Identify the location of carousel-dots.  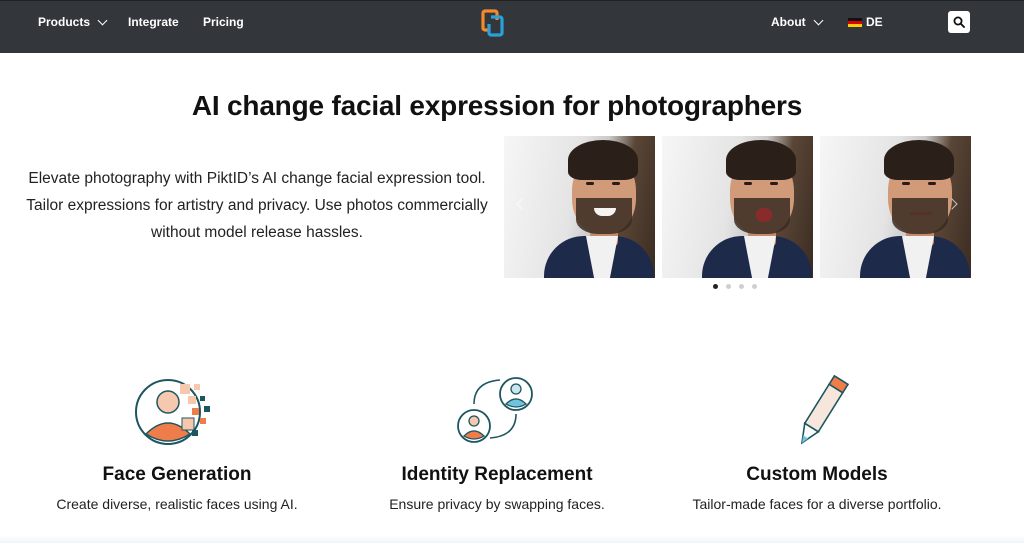
(735, 286).